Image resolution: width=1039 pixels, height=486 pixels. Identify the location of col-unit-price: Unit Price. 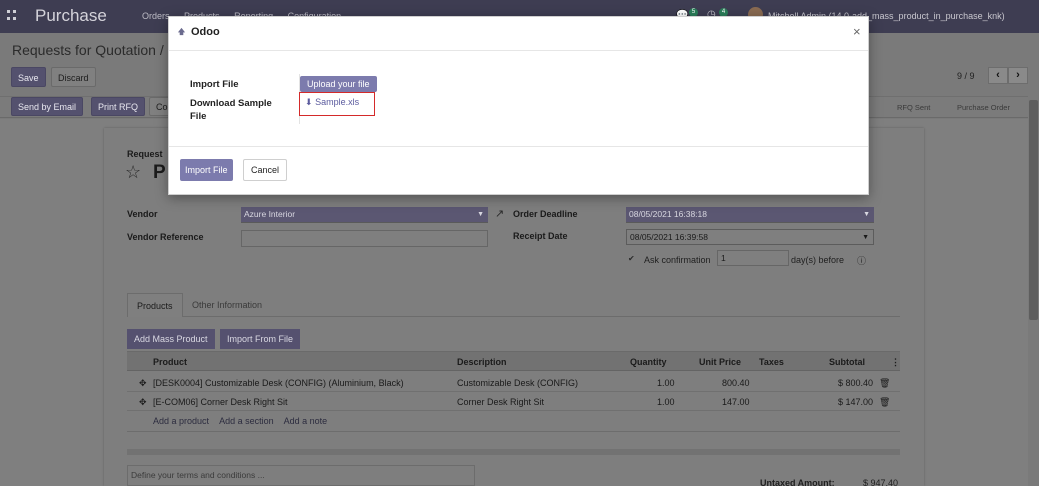
(720, 362).